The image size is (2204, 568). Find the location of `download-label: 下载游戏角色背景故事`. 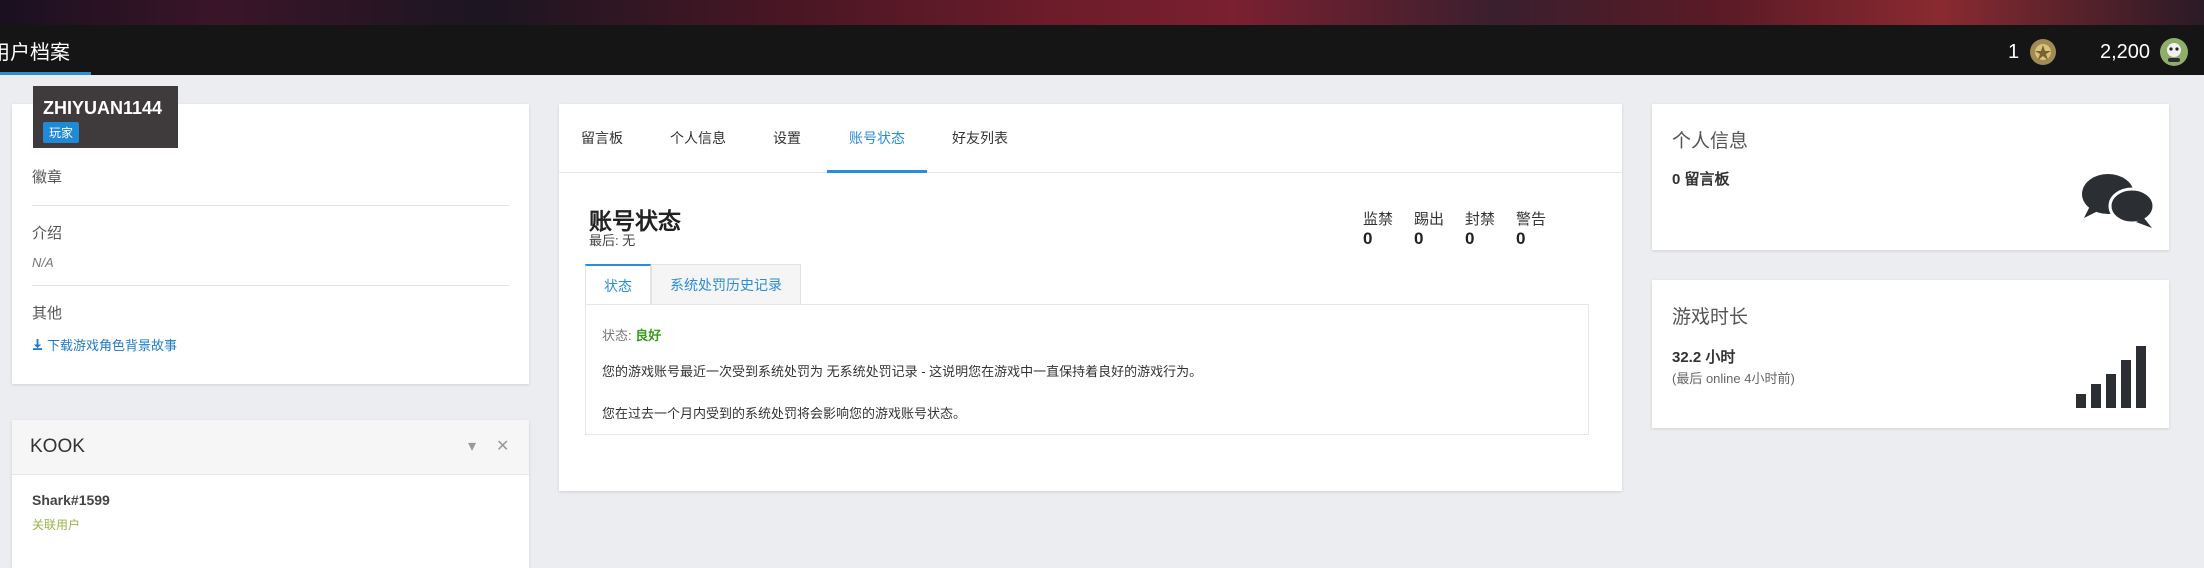

download-label: 下载游戏角色背景故事 is located at coordinates (112, 345).